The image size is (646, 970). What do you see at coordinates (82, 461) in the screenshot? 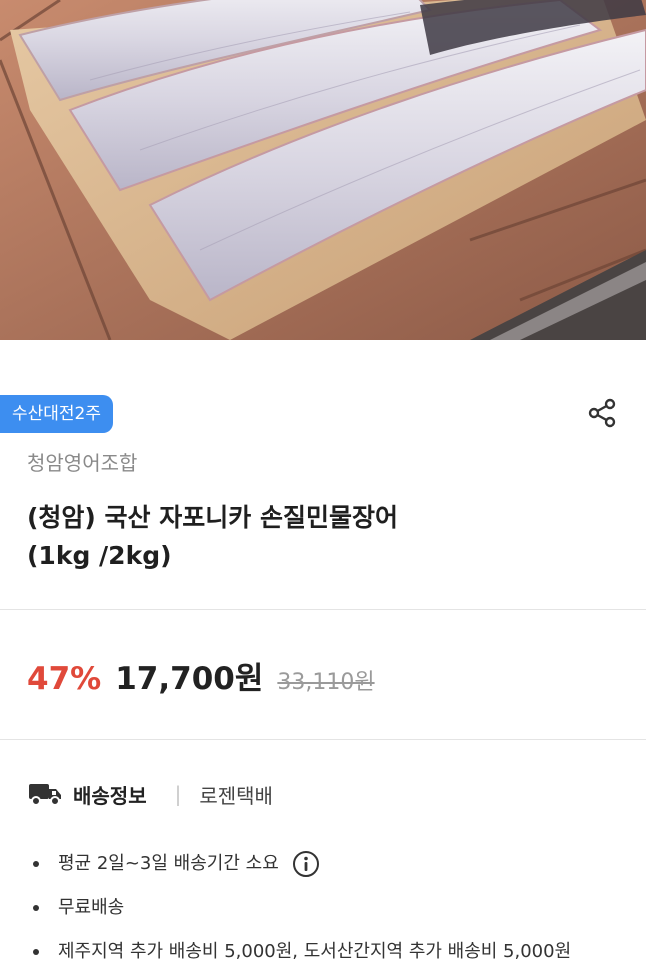
I see `seller-name: 청암영어조합` at bounding box center [82, 461].